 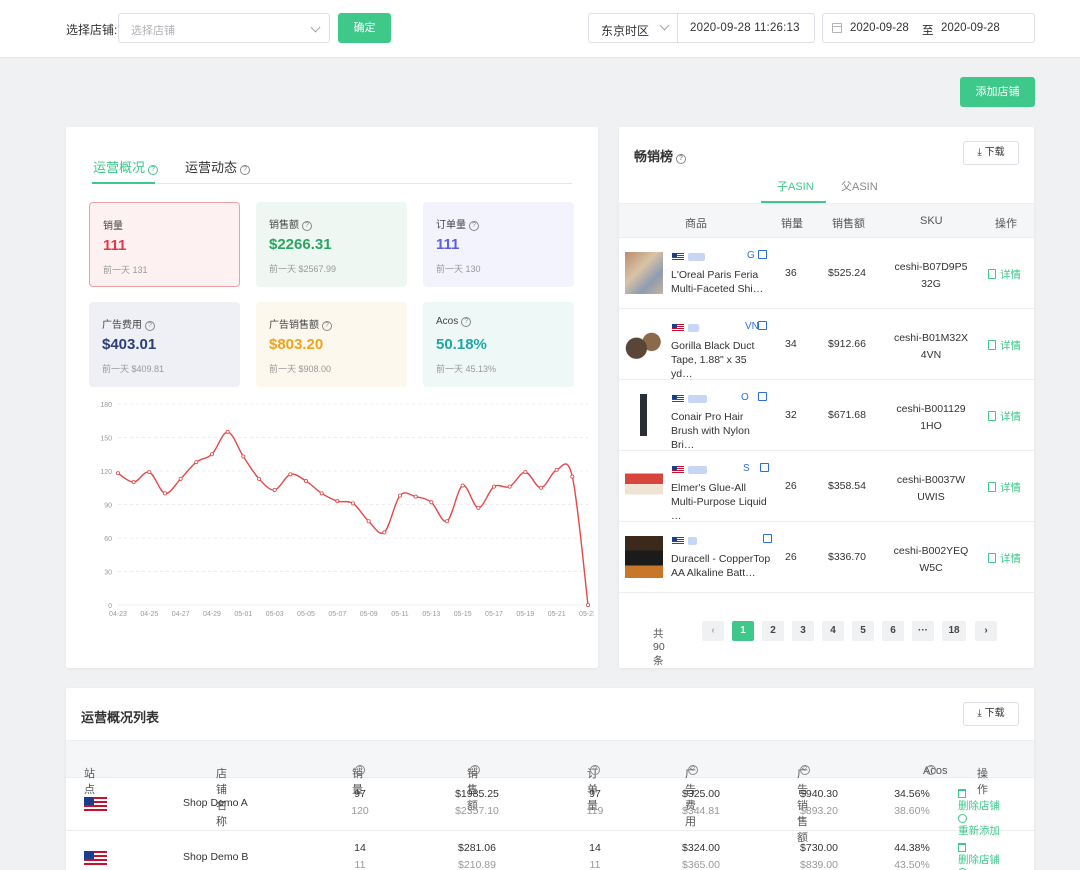 What do you see at coordinates (819, 811) in the screenshot?
I see `previous-value: $893.20` at bounding box center [819, 811].